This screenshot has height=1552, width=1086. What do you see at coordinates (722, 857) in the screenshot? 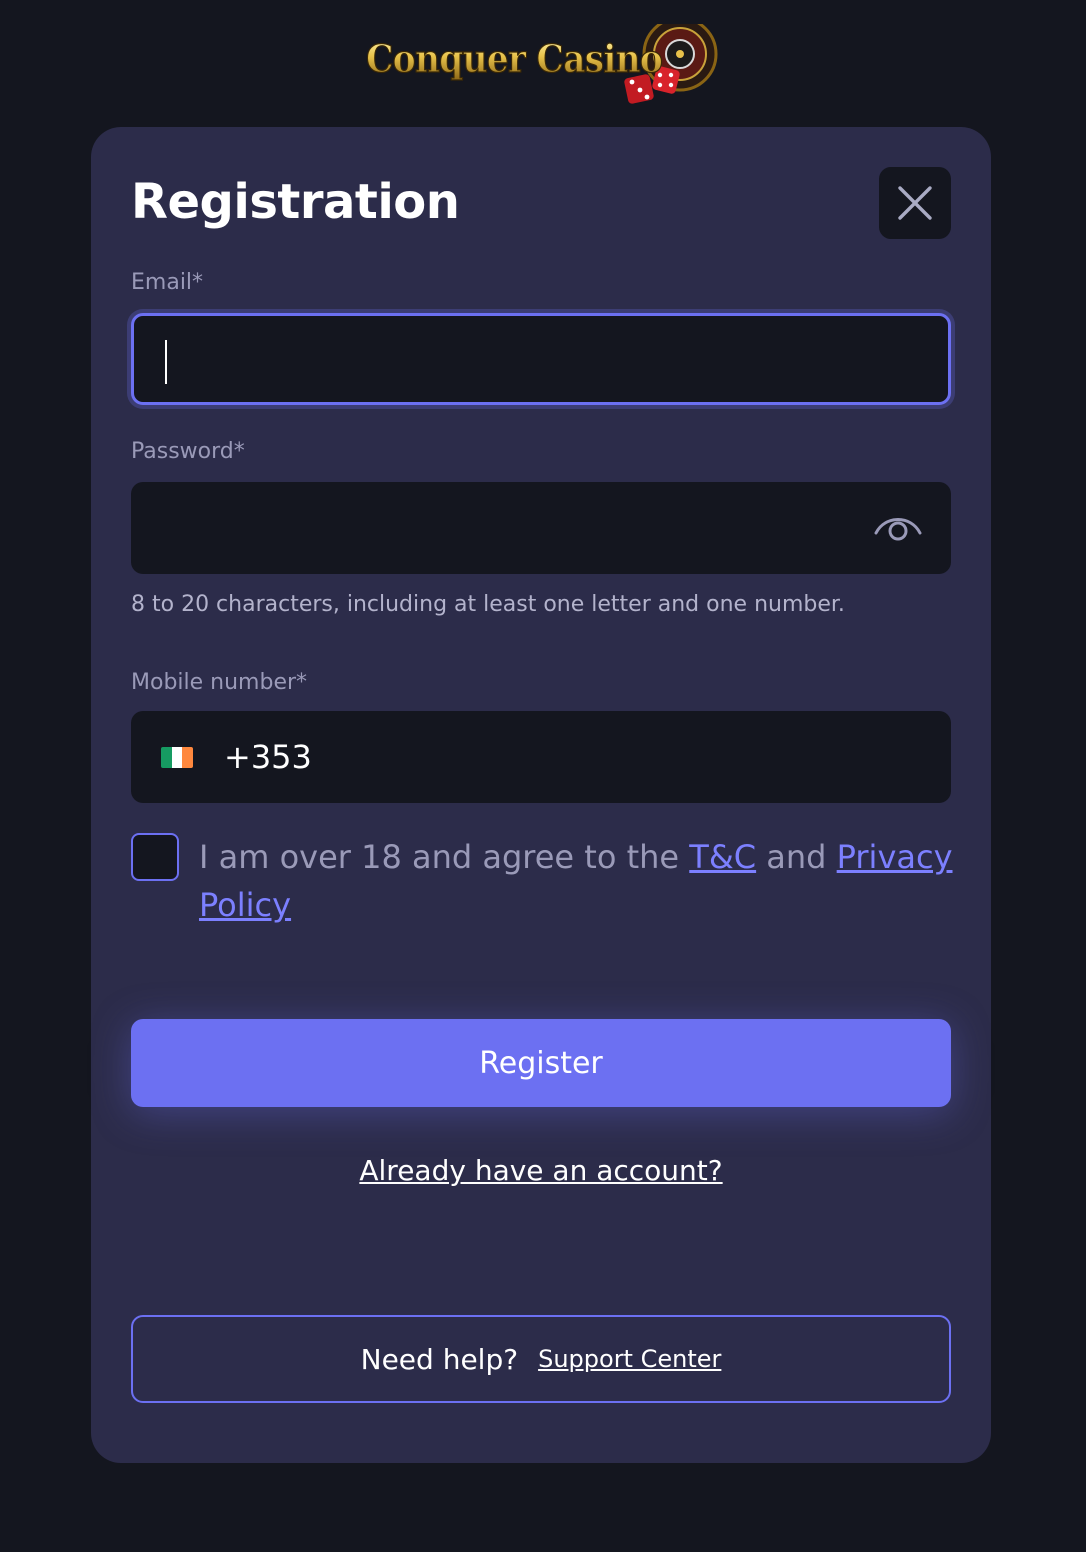
I see `tc-link: T&C` at bounding box center [722, 857].